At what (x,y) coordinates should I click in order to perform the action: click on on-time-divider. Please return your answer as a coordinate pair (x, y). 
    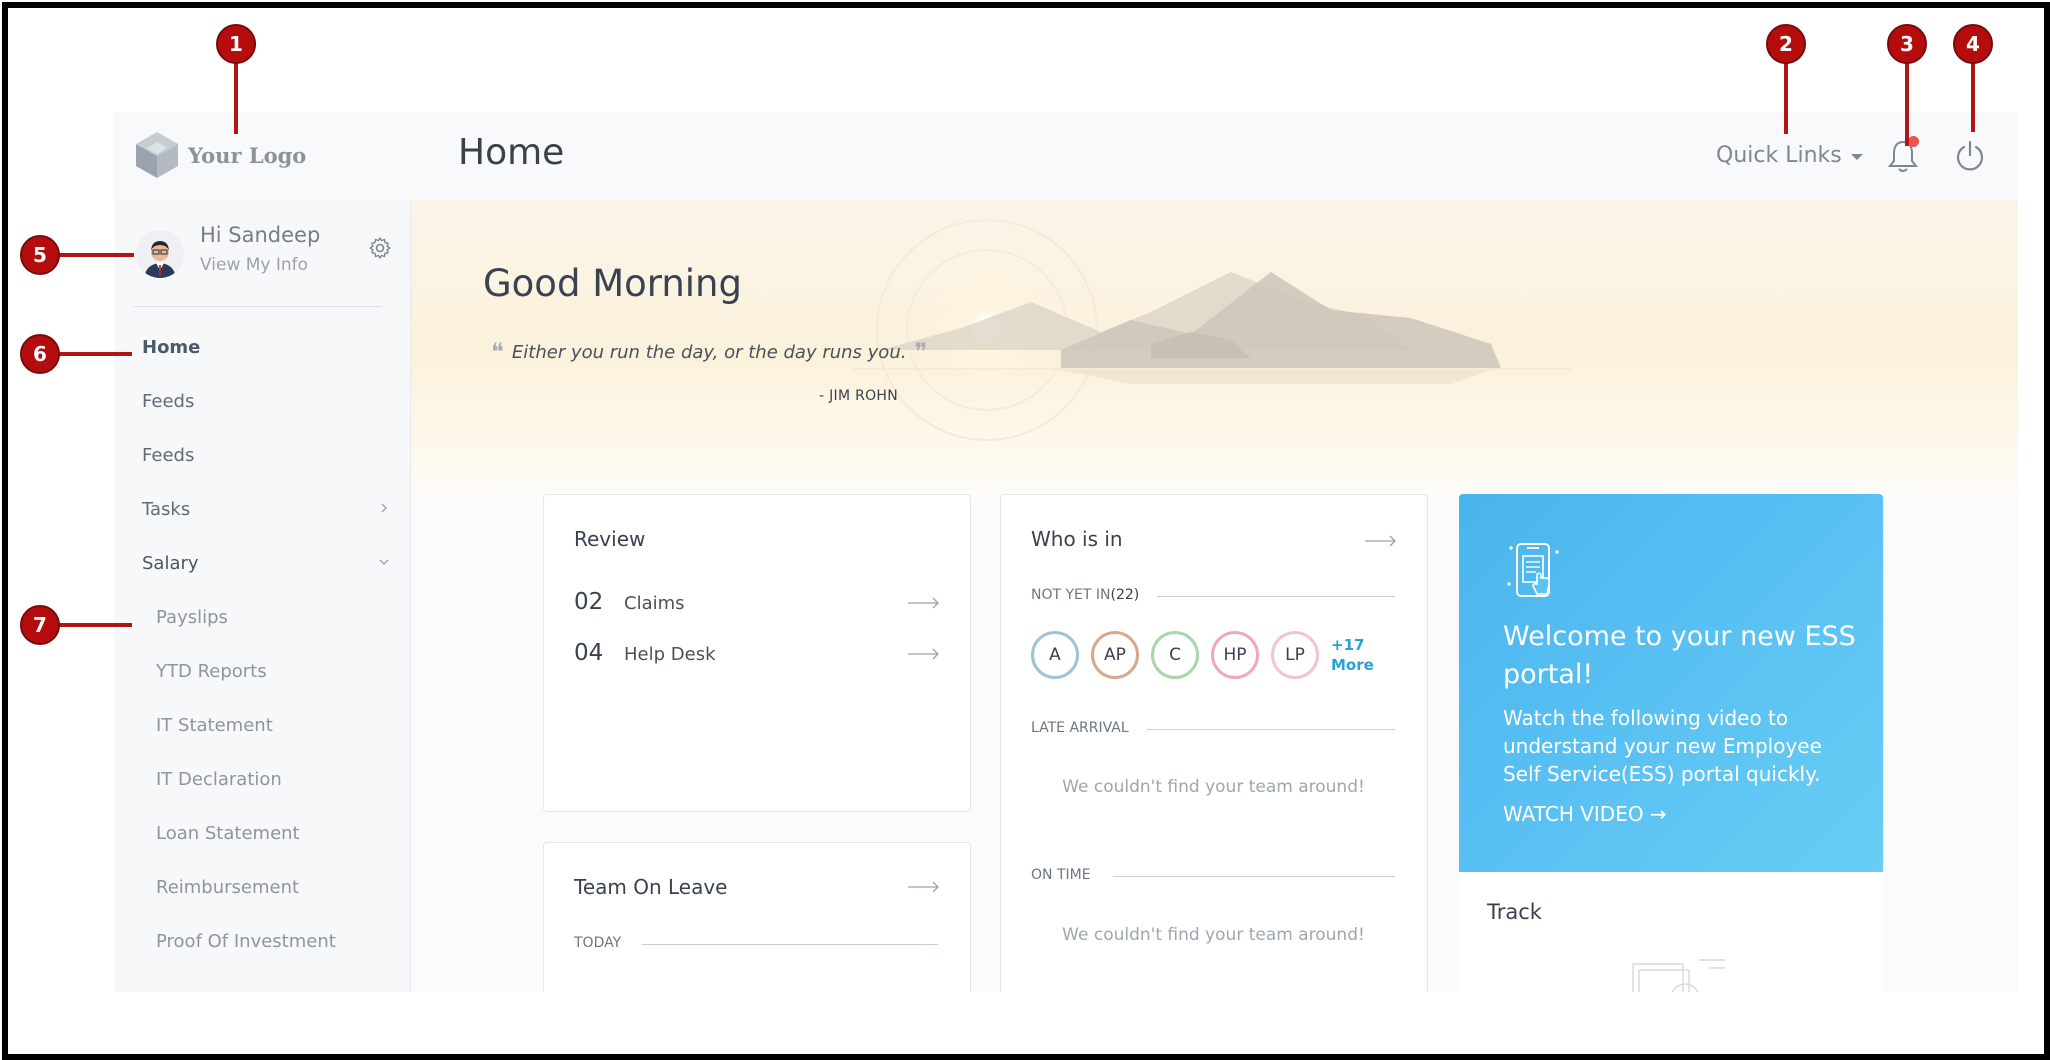
    Looking at the image, I should click on (1254, 876).